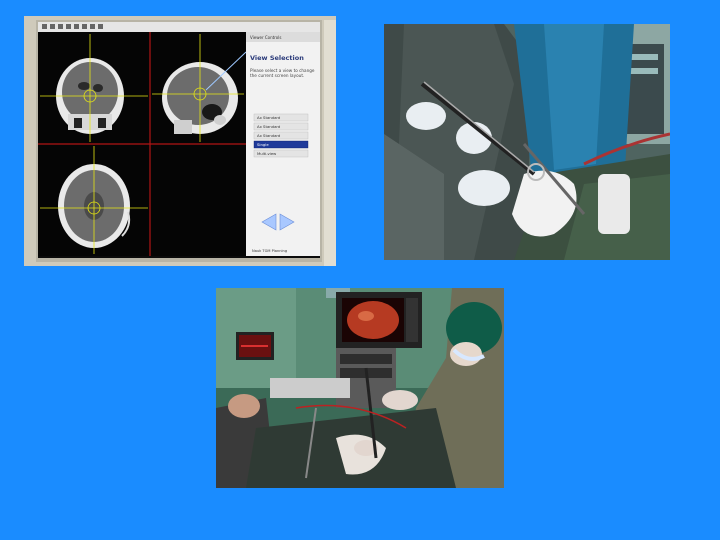 This screenshot has height=540, width=720. I want to click on panel-title: Viewer Controls, so click(265, 37).